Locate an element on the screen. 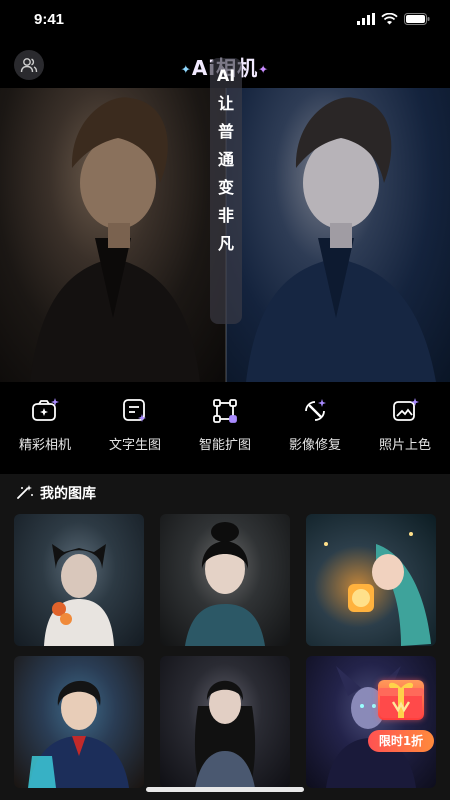  slogan-char: 凡 is located at coordinates (225, 243).